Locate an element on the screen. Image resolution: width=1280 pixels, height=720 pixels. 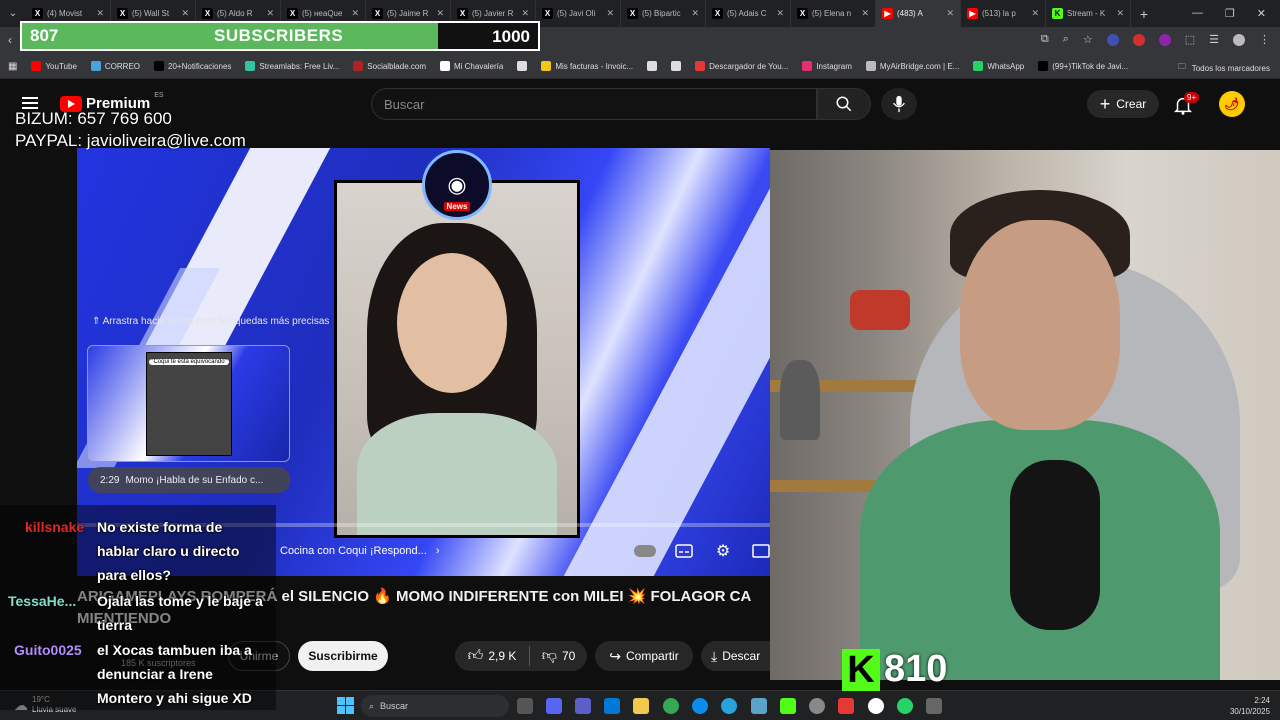
reading-list-icon: ☰ is located at coordinates (1214, 39).